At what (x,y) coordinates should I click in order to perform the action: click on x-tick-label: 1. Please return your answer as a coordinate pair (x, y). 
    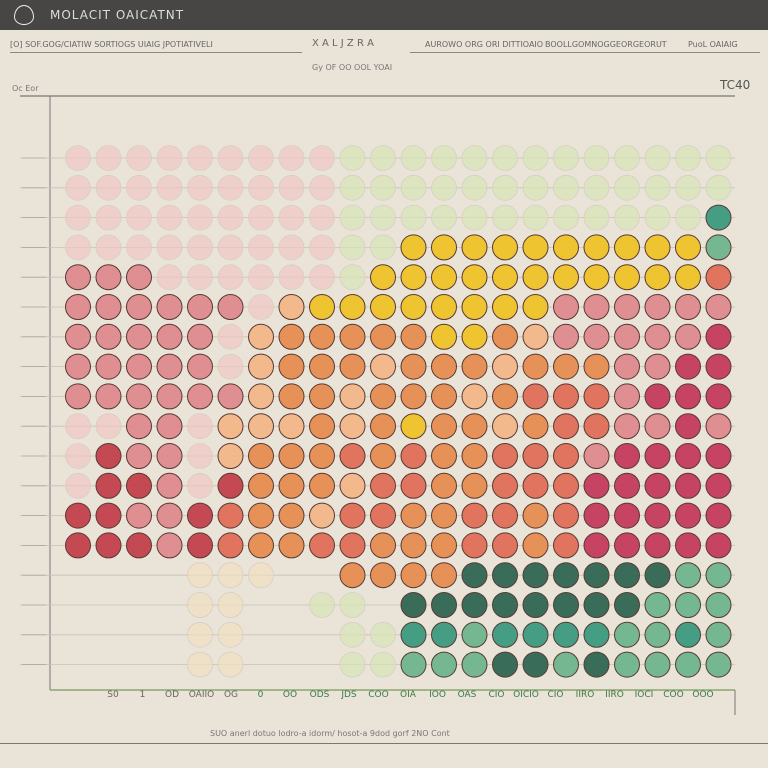
    Looking at the image, I should click on (143, 695).